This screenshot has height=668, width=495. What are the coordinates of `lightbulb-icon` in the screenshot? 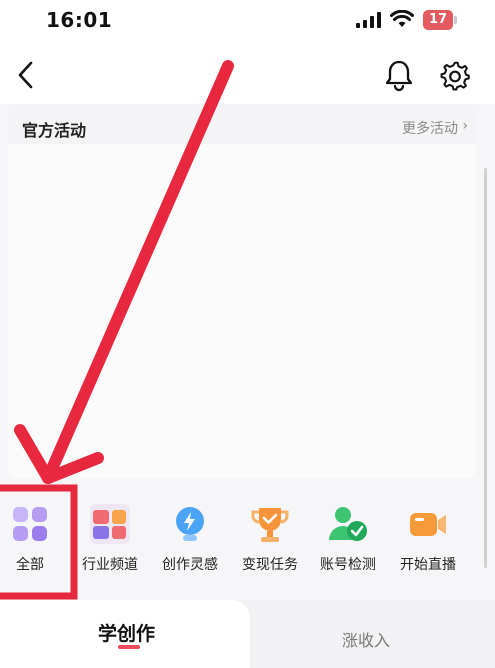 It's located at (190, 524).